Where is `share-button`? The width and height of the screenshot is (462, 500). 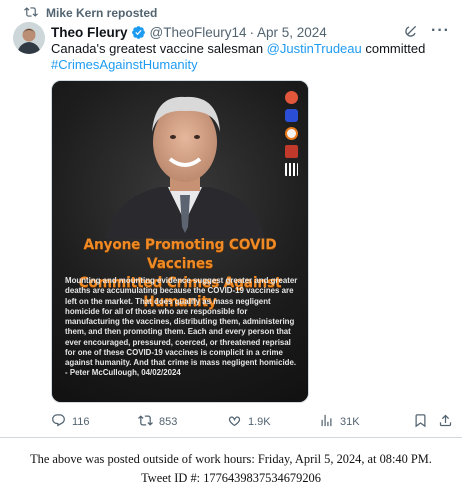 share-button is located at coordinates (445, 422).